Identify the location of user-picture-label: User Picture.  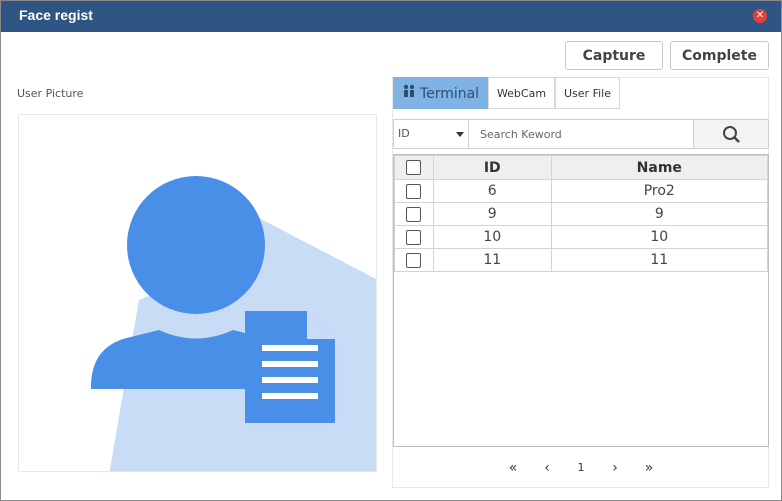
(50, 93).